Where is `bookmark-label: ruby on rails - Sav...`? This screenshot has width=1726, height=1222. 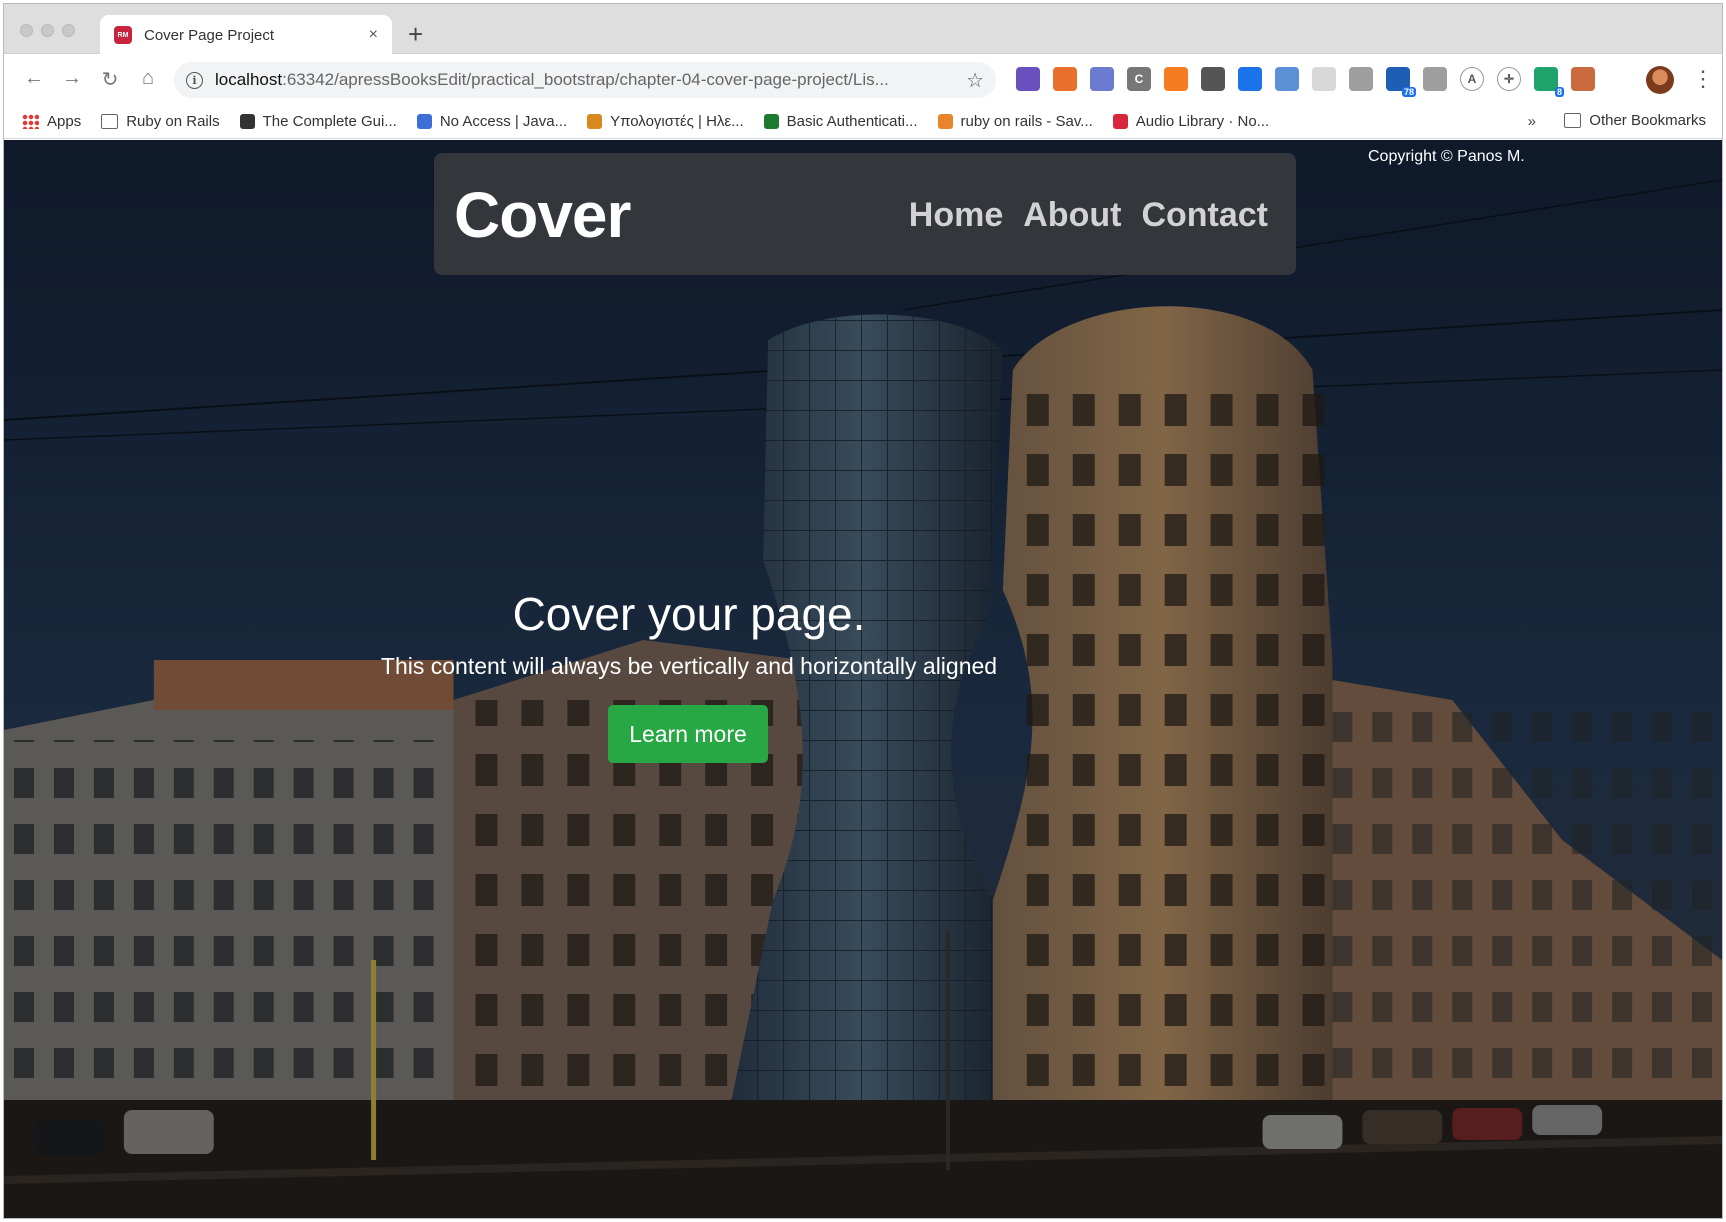
bookmark-label: ruby on rails - Sav... is located at coordinates (1026, 121).